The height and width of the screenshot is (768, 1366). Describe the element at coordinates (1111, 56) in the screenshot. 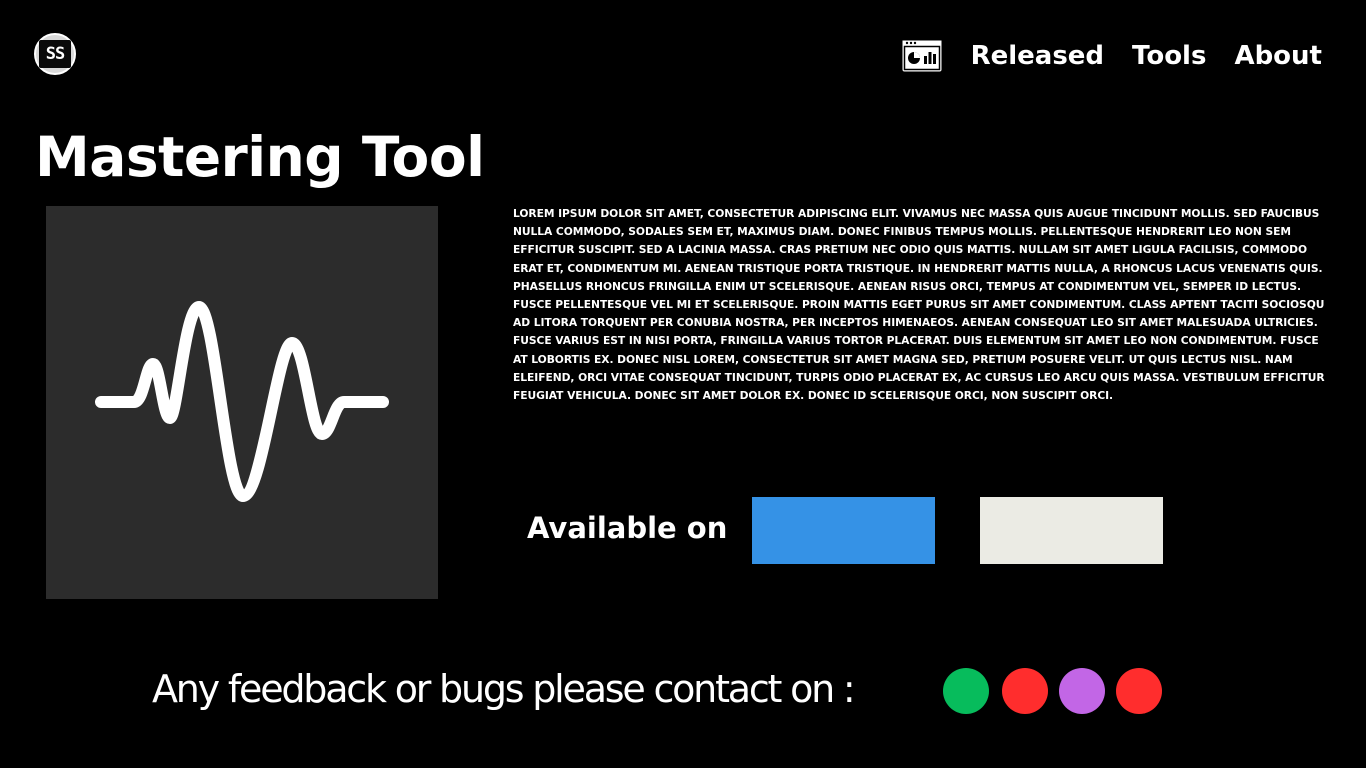

I see `main-nav: Released Tools About` at that location.